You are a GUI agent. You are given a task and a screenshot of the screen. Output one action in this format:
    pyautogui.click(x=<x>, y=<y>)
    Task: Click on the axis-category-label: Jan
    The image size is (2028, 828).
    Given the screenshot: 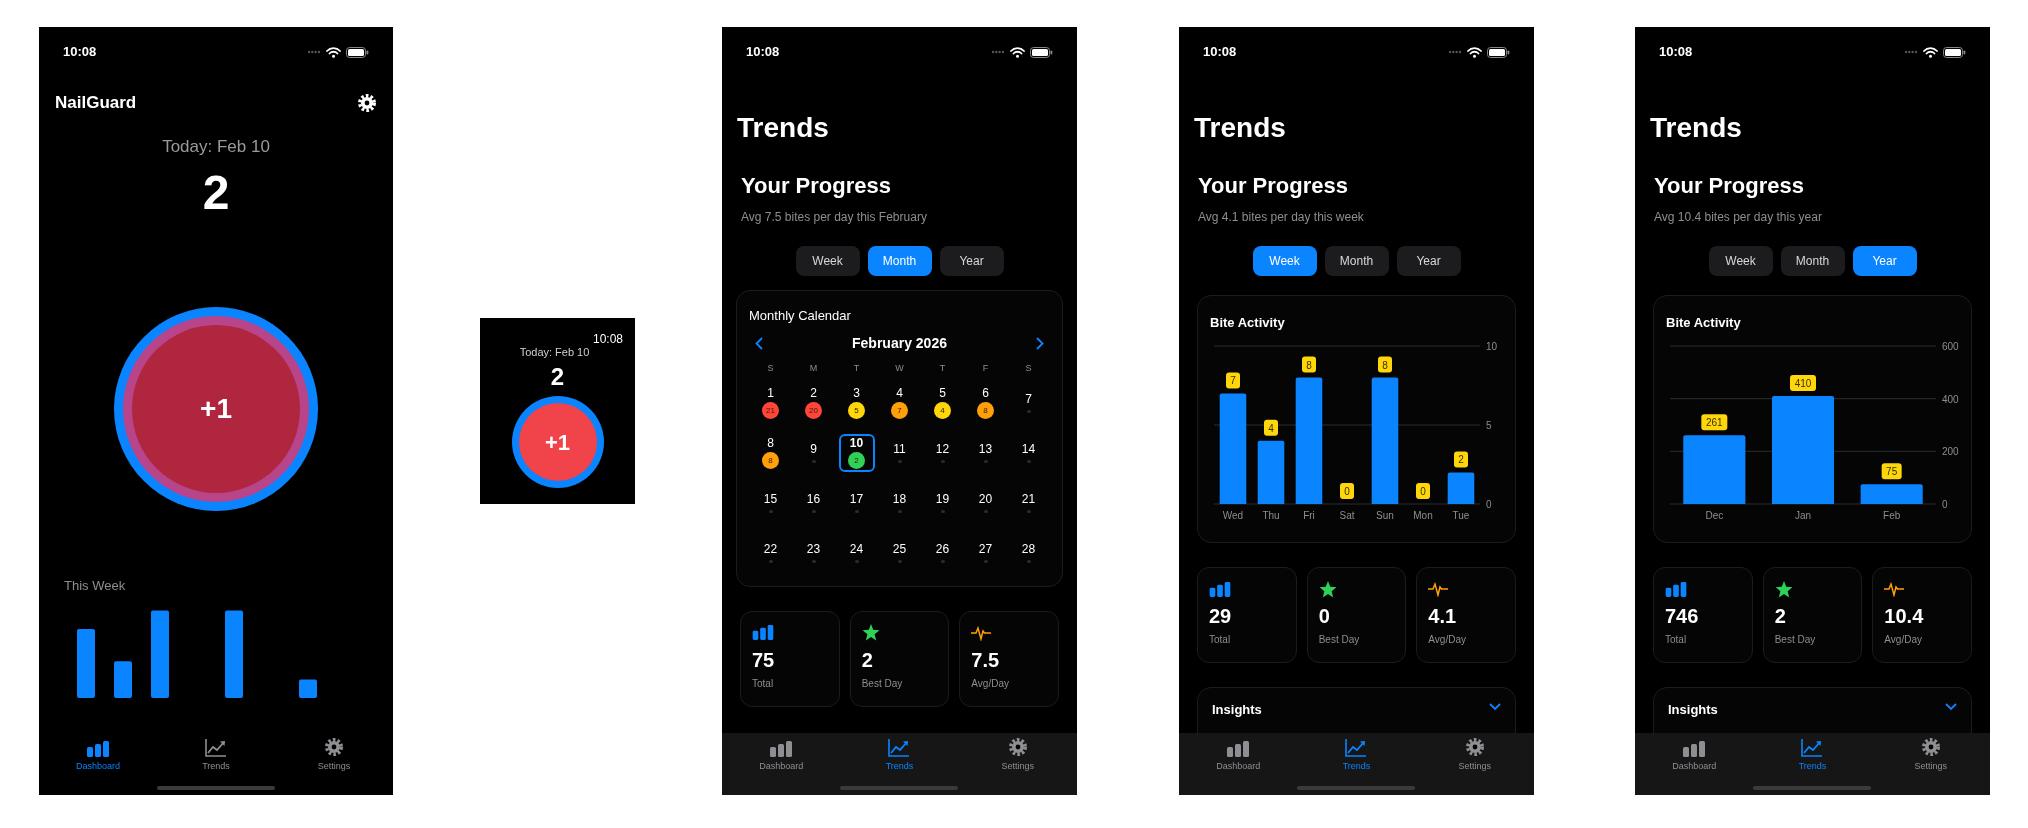 What is the action you would take?
    pyautogui.click(x=1803, y=515)
    